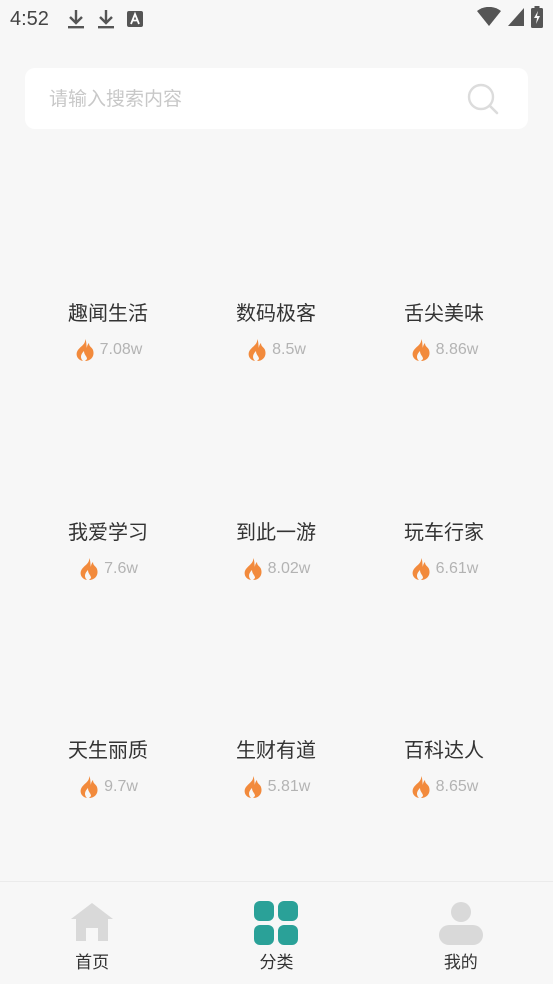 This screenshot has width=553, height=984. Describe the element at coordinates (108, 313) in the screenshot. I see `category-title: 趣闻生活` at that location.